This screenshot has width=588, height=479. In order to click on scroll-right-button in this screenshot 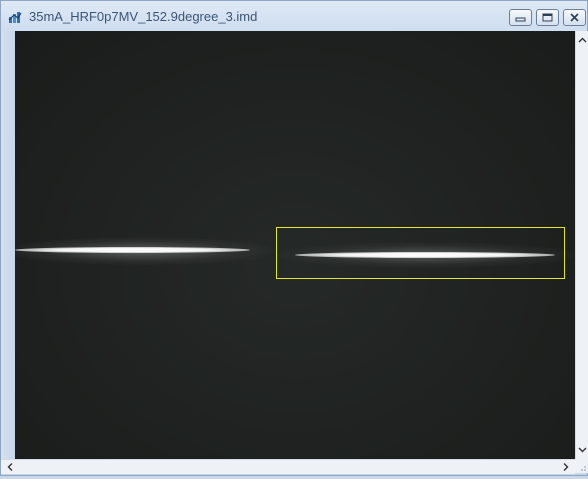, I will do `click(566, 467)`.